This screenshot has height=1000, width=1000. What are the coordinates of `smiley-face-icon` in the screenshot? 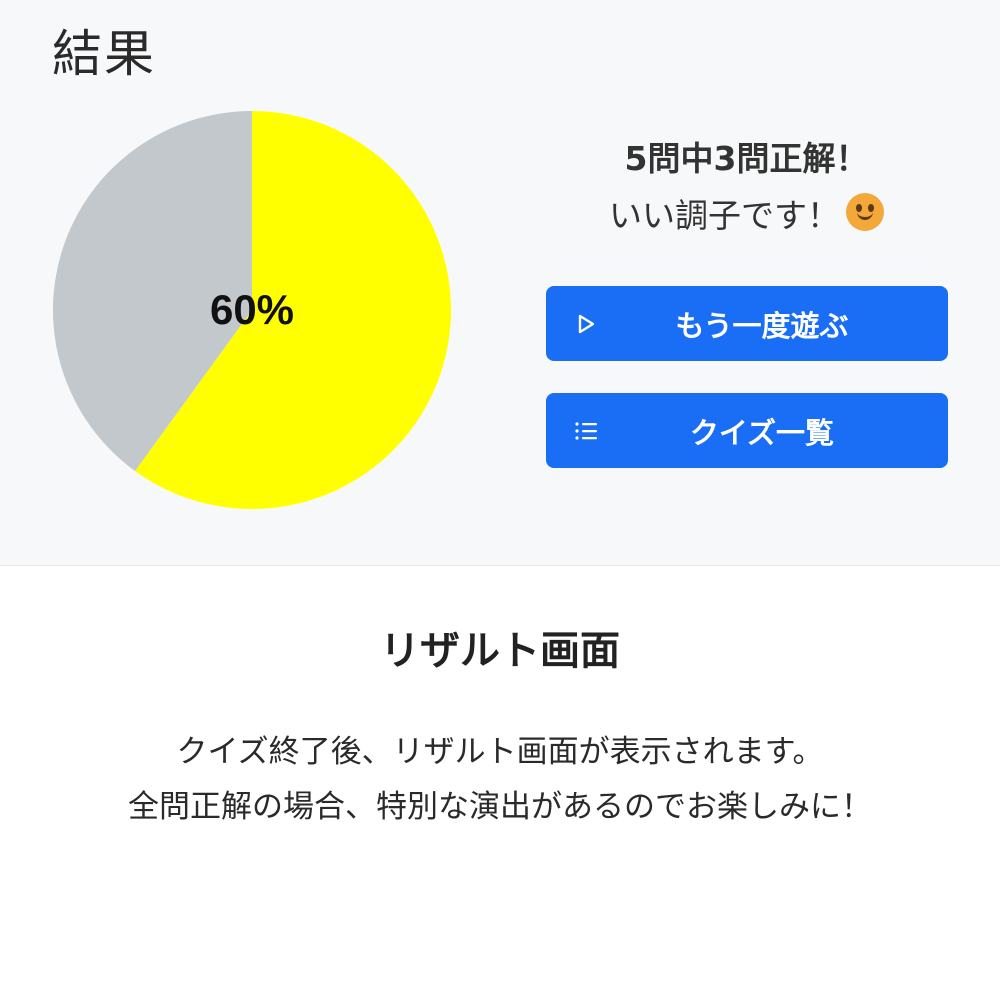 It's located at (865, 212).